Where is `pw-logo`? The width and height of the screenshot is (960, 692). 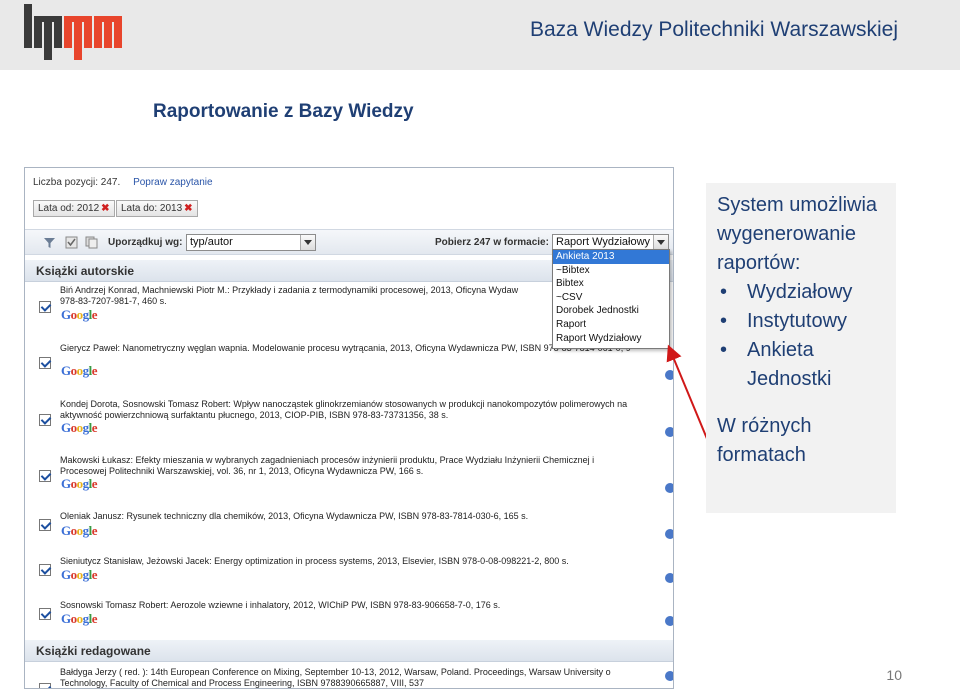 pw-logo is located at coordinates (73, 32).